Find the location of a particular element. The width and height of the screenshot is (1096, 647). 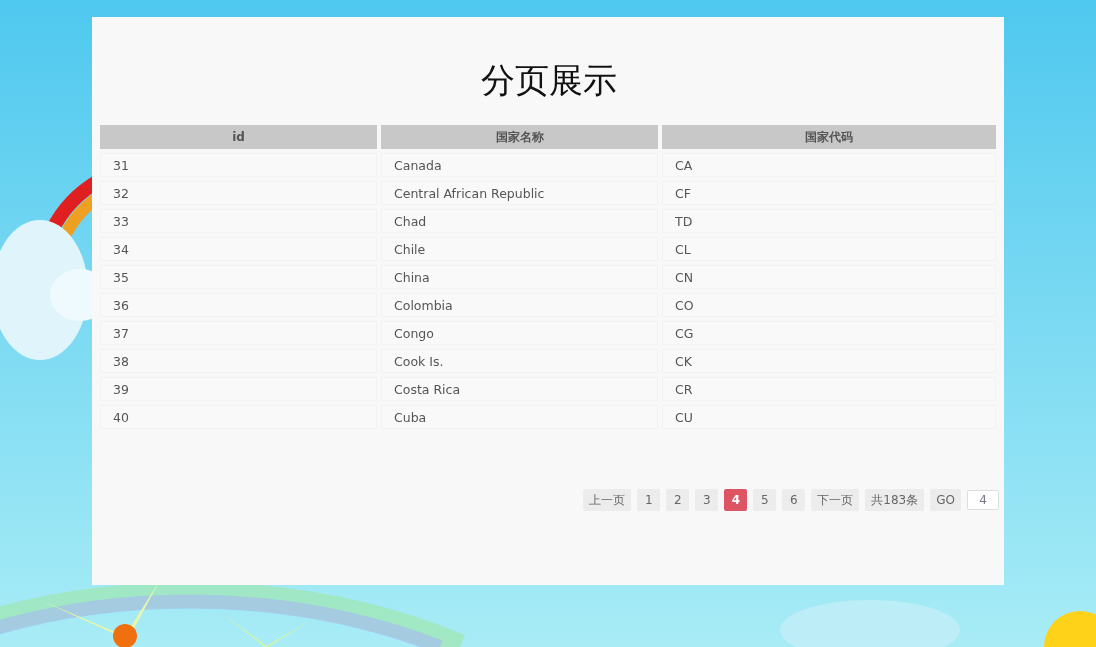

table-cell: CR is located at coordinates (829, 389).